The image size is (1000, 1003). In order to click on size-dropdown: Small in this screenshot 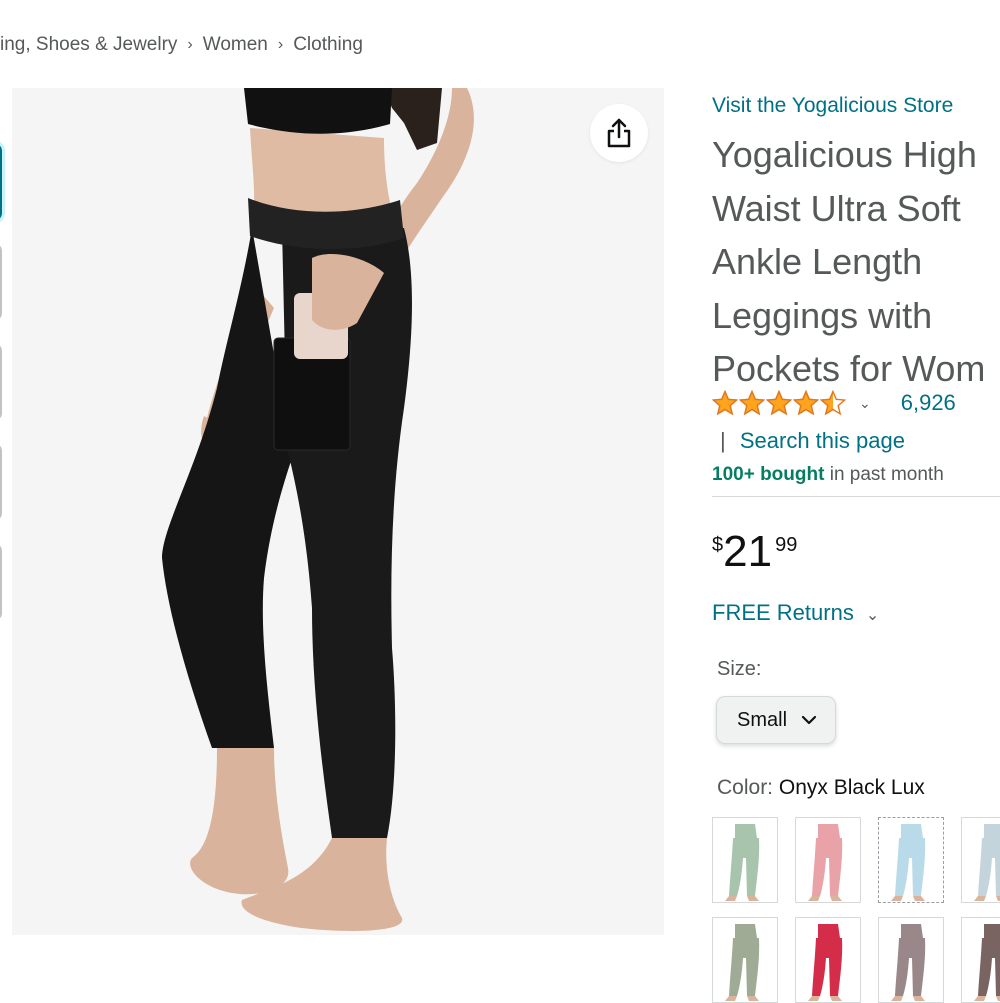, I will do `click(776, 720)`.